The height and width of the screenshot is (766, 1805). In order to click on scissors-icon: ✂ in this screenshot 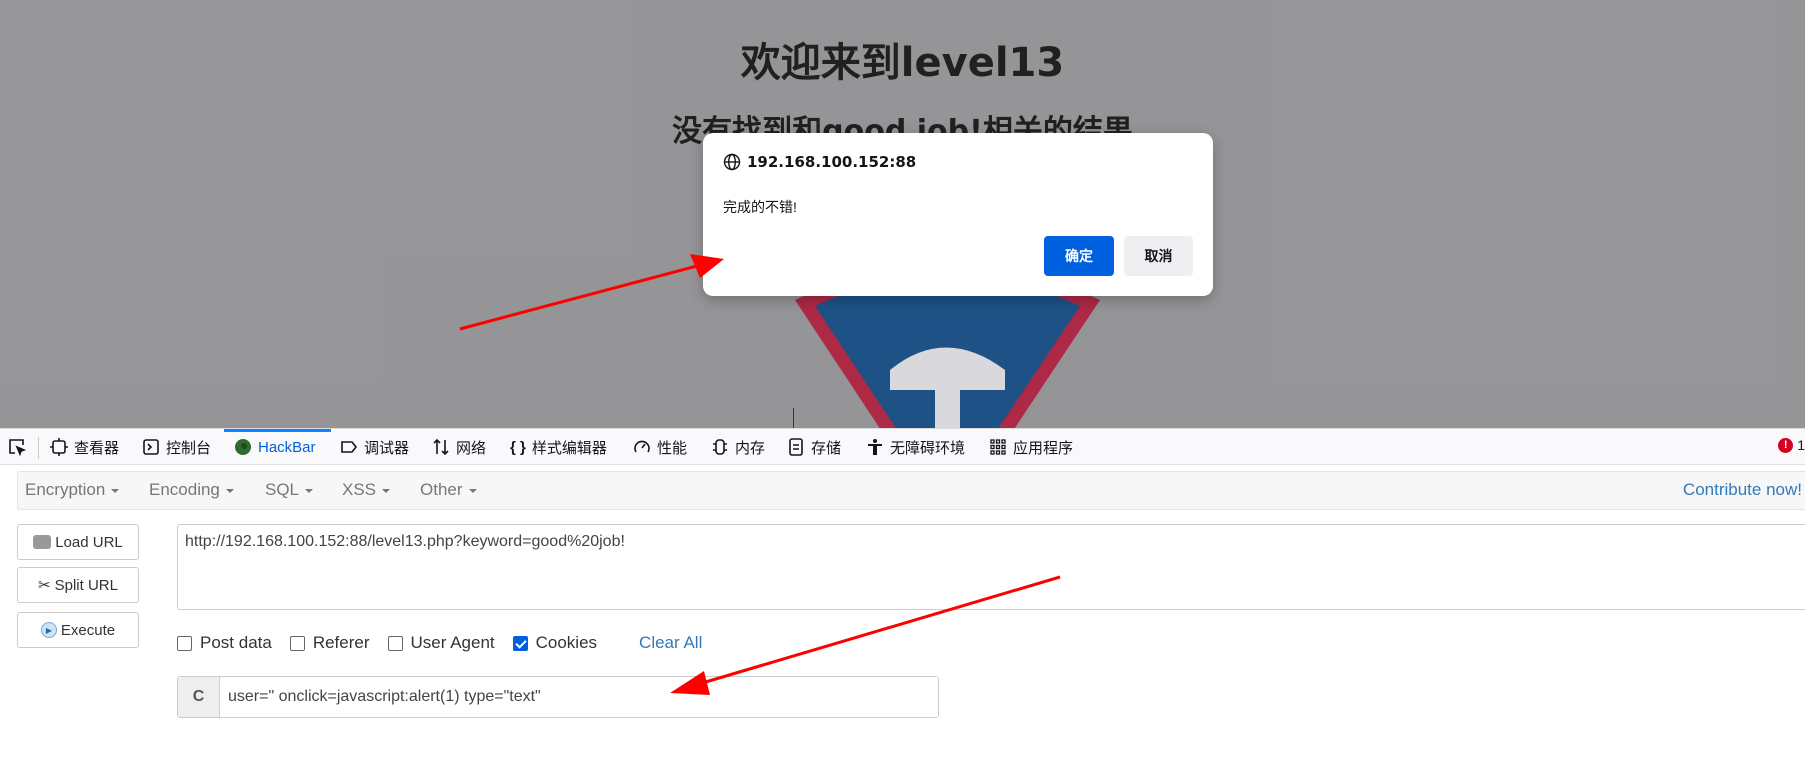, I will do `click(44, 585)`.